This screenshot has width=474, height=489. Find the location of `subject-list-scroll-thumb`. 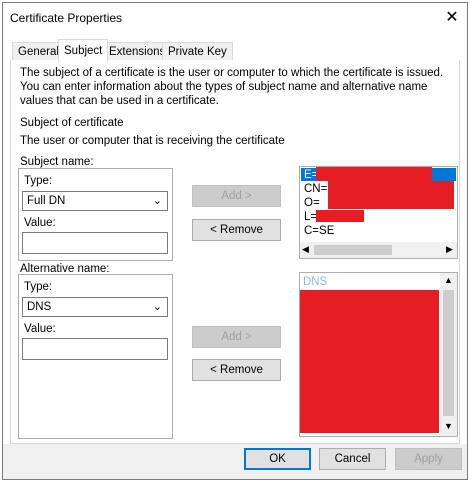

subject-list-scroll-thumb is located at coordinates (353, 250).